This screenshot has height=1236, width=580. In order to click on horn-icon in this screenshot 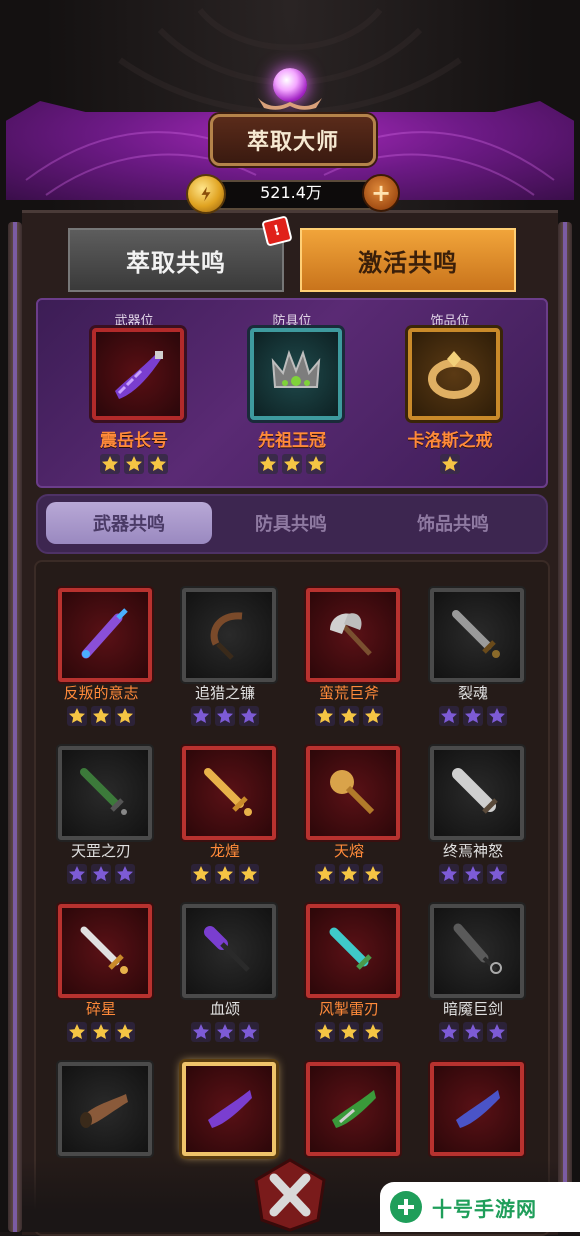, I will do `click(138, 374)`.